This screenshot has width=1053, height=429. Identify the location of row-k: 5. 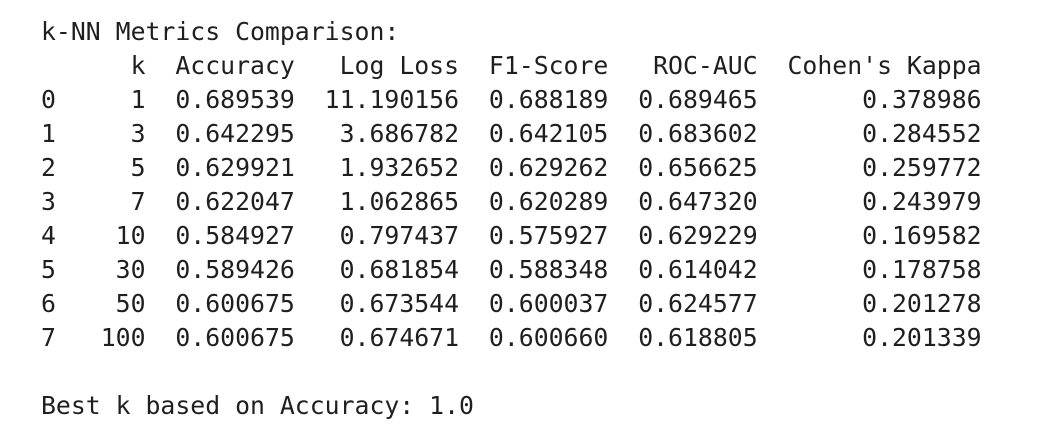
(100, 167).